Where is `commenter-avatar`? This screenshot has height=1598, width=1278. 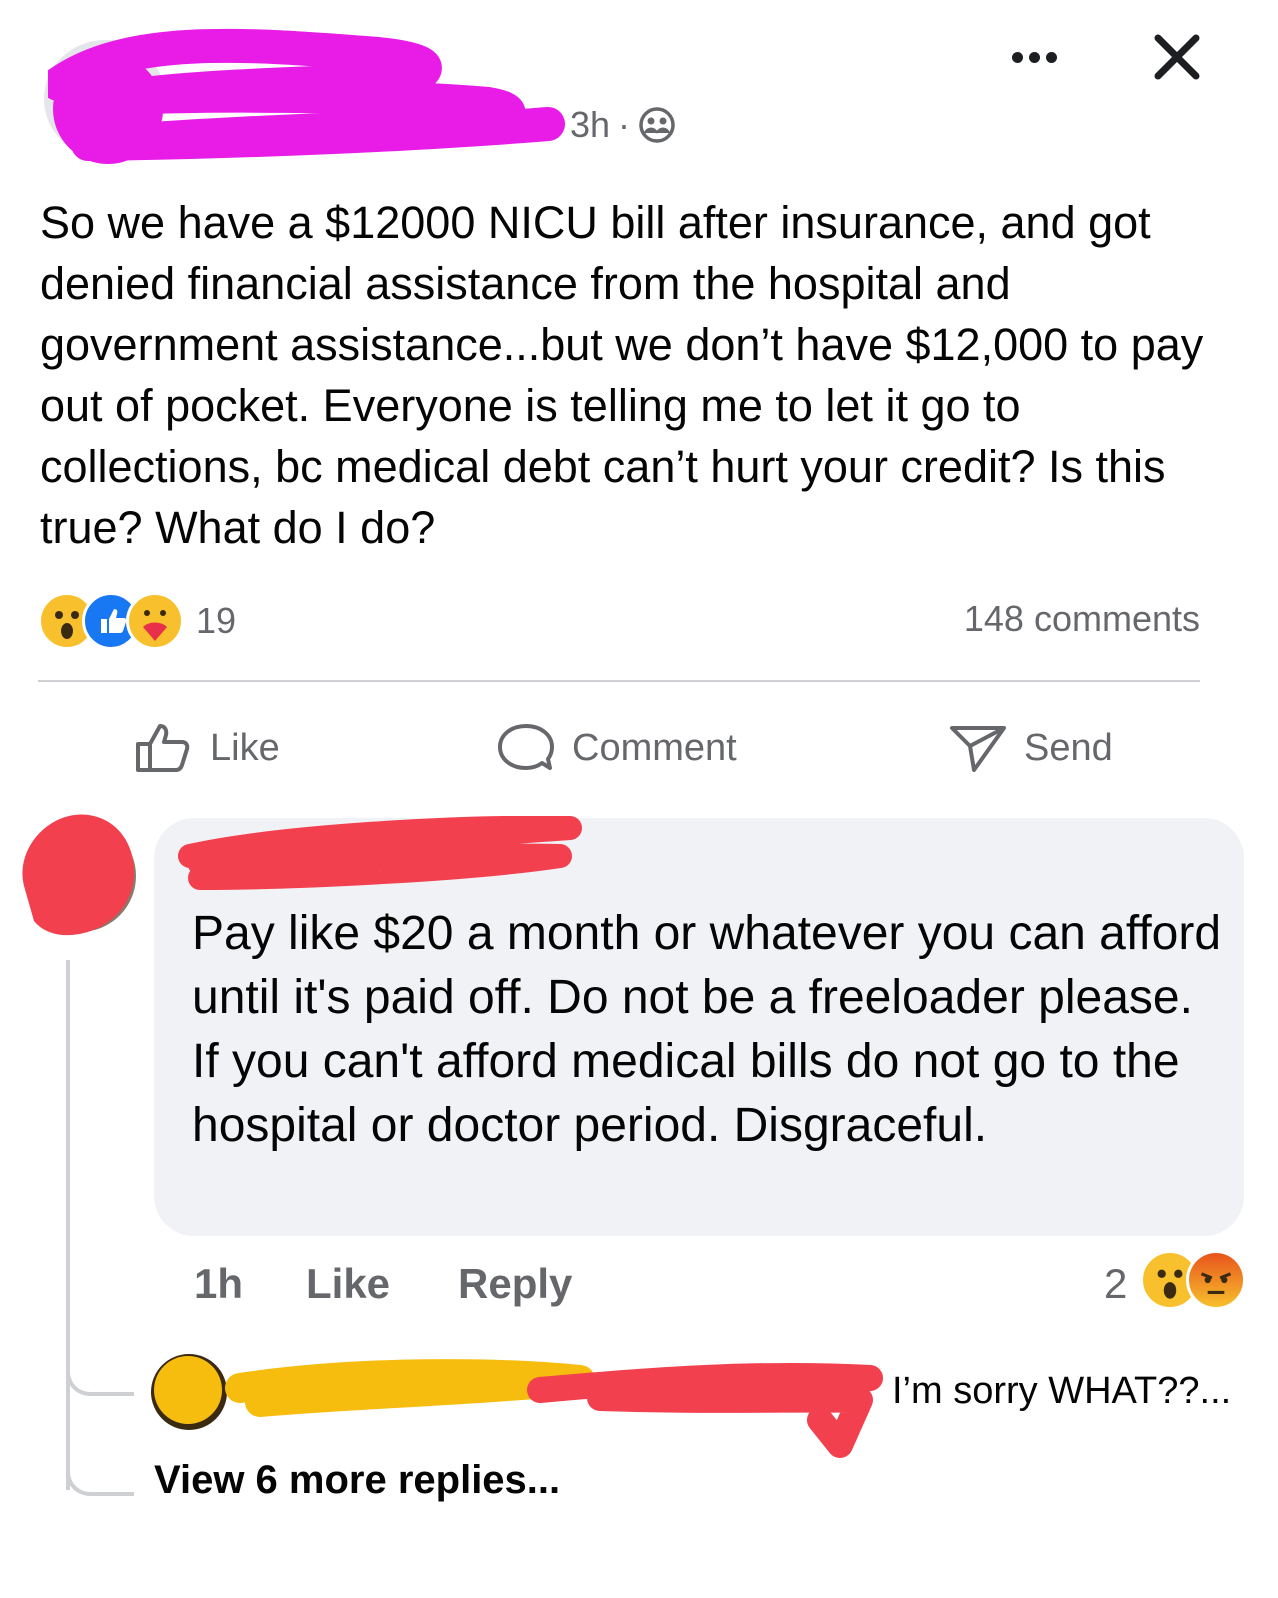
commenter-avatar is located at coordinates (75, 874).